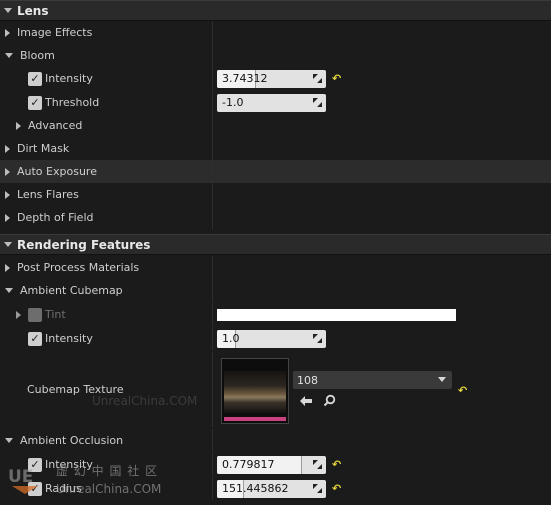 Image resolution: width=551 pixels, height=505 pixels. What do you see at coordinates (275, 440) in the screenshot?
I see `group-ambient-occlusion: Ambient Occlusion` at bounding box center [275, 440].